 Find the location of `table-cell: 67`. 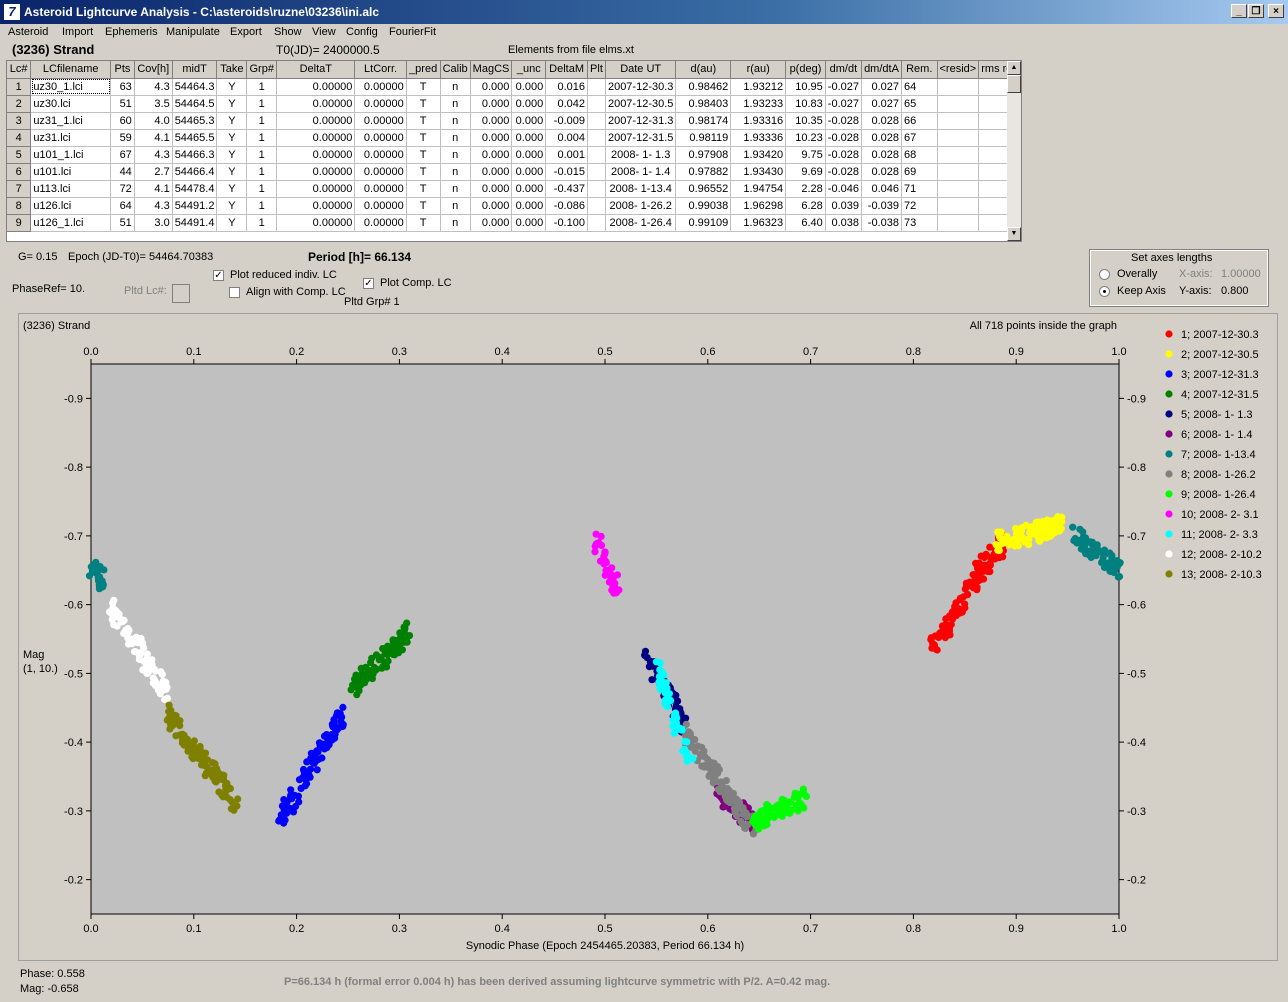

table-cell: 67 is located at coordinates (122, 155).